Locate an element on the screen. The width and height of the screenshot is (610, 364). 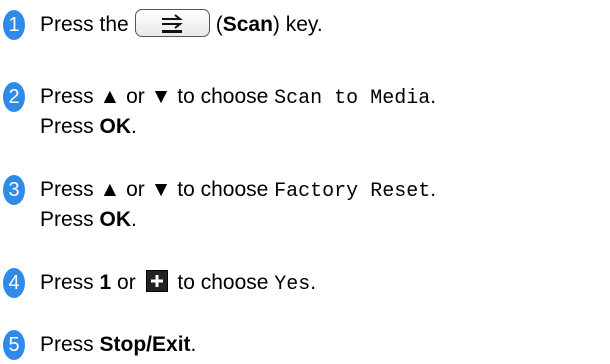
text-segment: ( is located at coordinates (219, 24).